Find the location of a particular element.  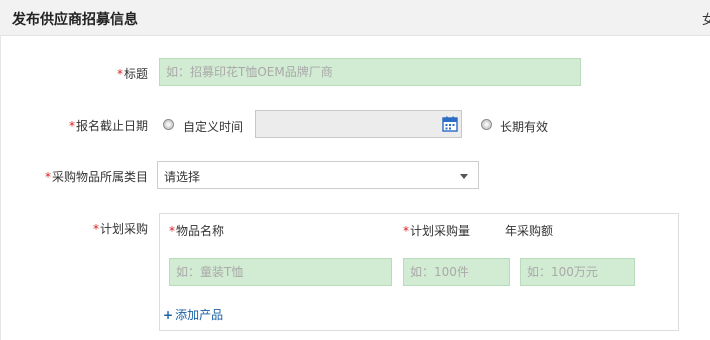

deadline-label: *报名截止日期 is located at coordinates (99, 125).